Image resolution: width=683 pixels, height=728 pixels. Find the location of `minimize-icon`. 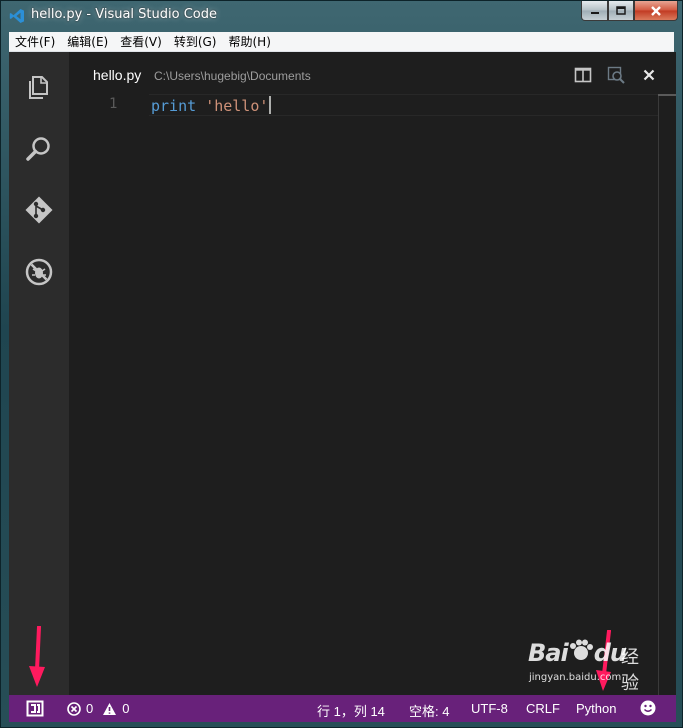

minimize-icon is located at coordinates (594, 12).